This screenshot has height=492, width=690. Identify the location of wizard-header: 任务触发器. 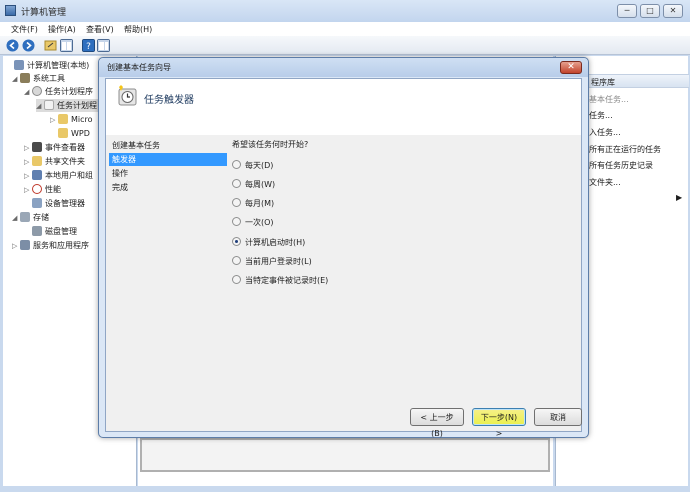
(343, 107).